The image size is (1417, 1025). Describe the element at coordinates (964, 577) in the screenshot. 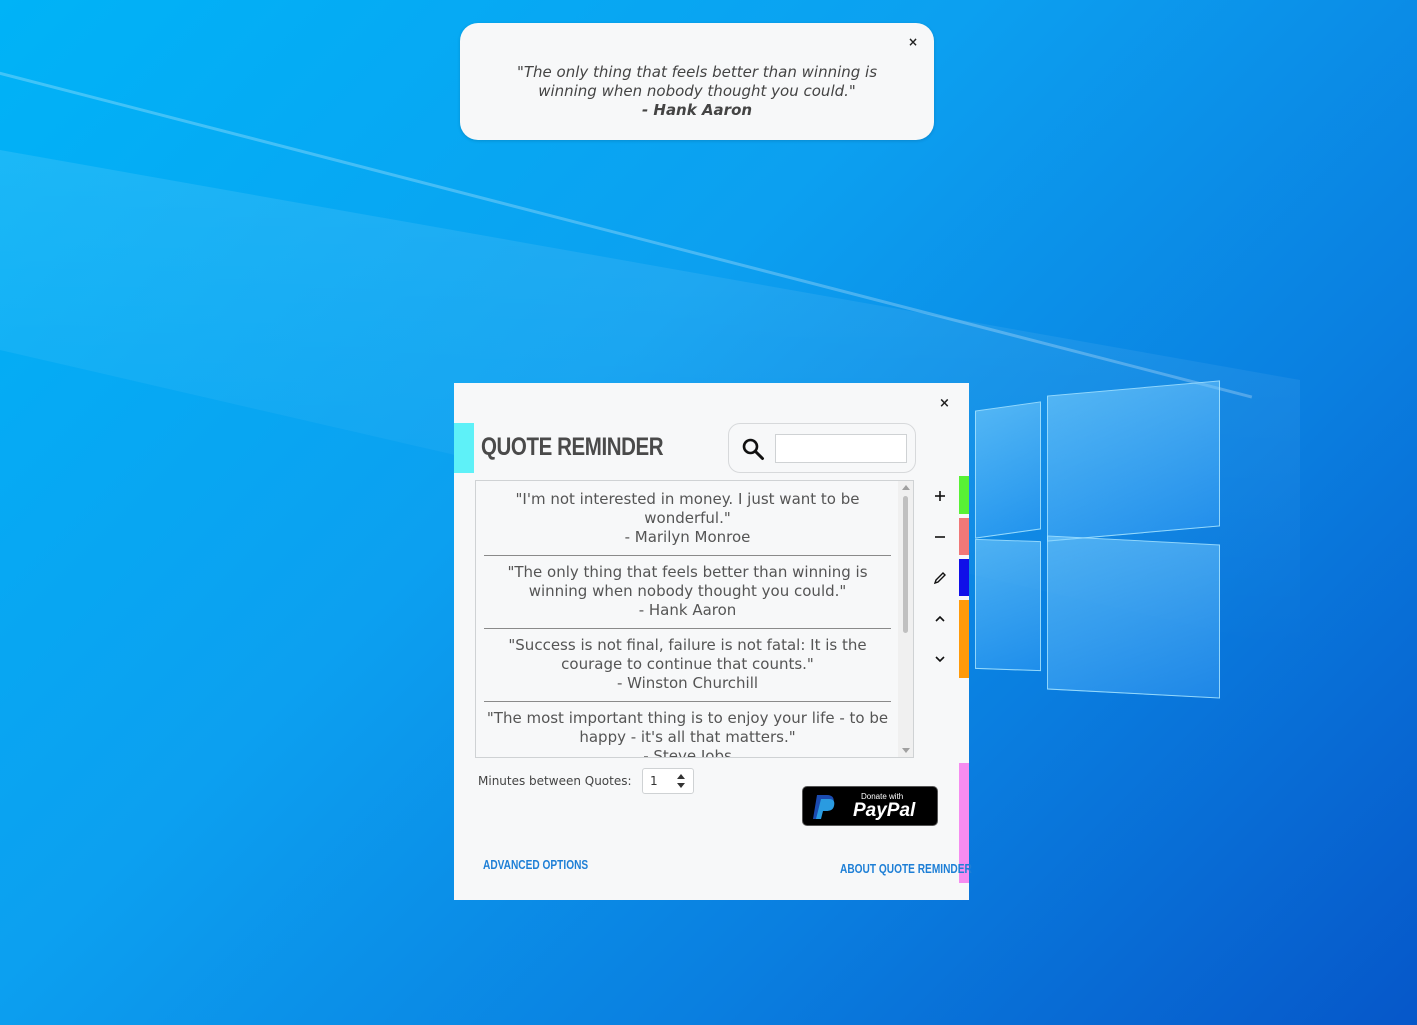

I see `color-tab-blue` at that location.